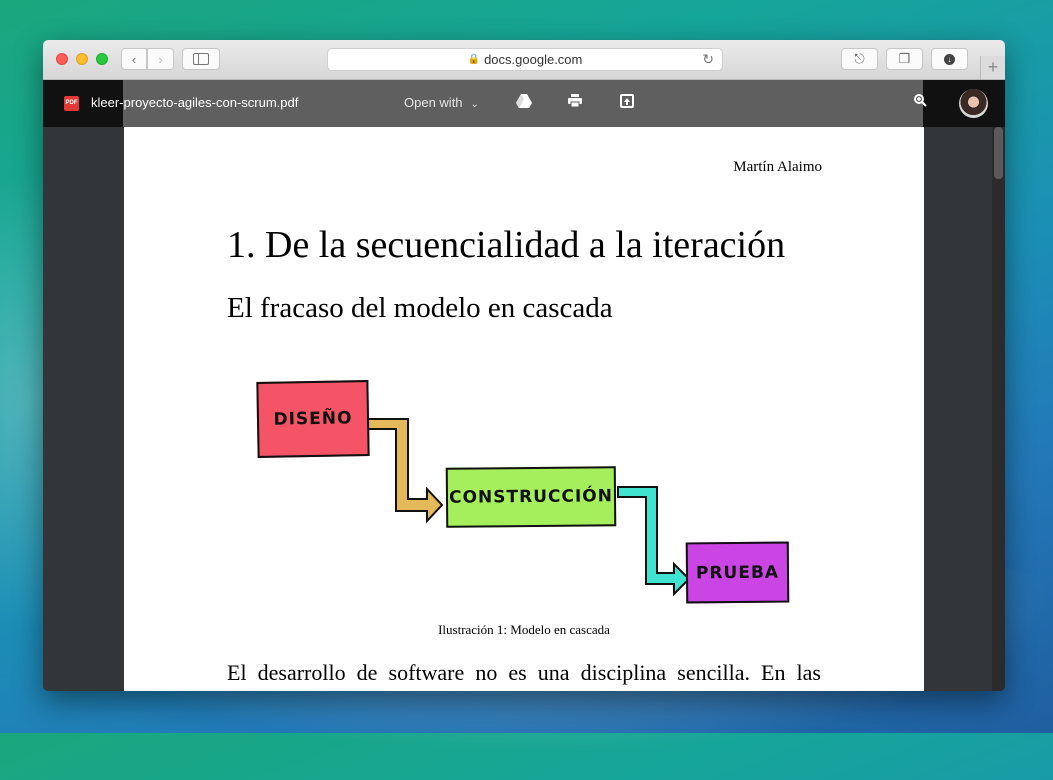  I want to click on open-in-new-window-icon, so click(627, 102).